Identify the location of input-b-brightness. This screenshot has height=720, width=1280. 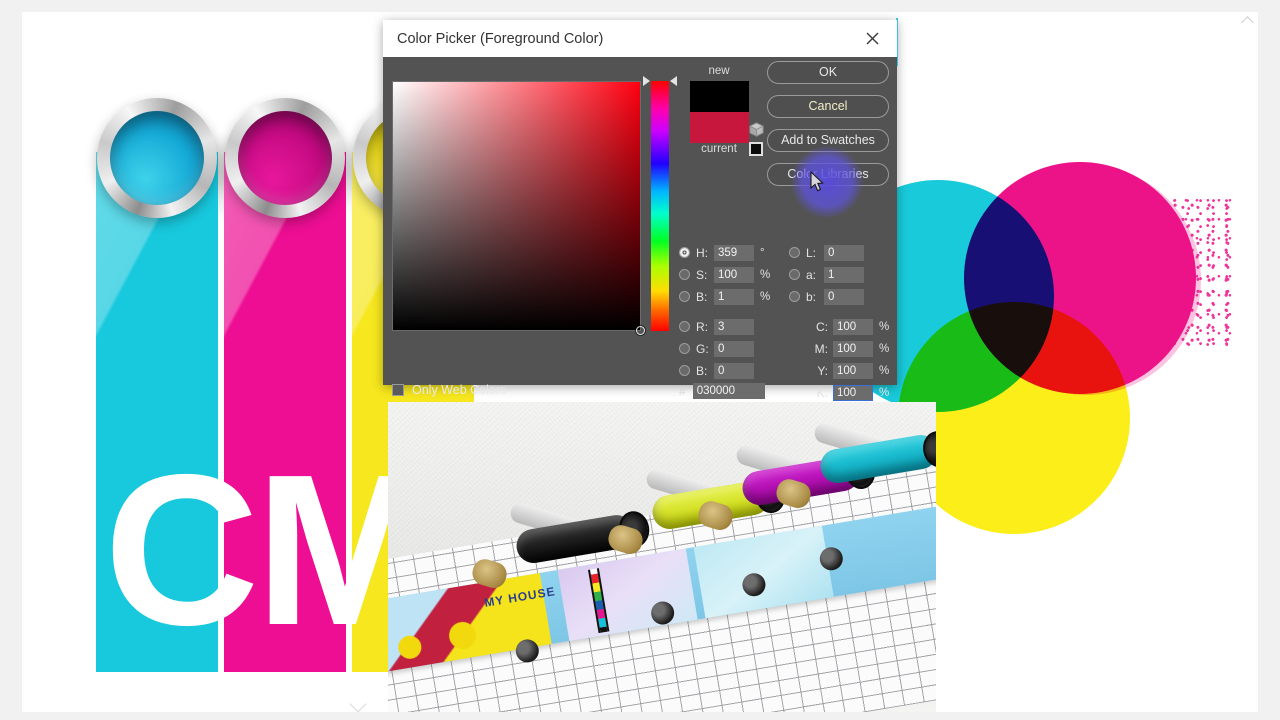
(734, 296).